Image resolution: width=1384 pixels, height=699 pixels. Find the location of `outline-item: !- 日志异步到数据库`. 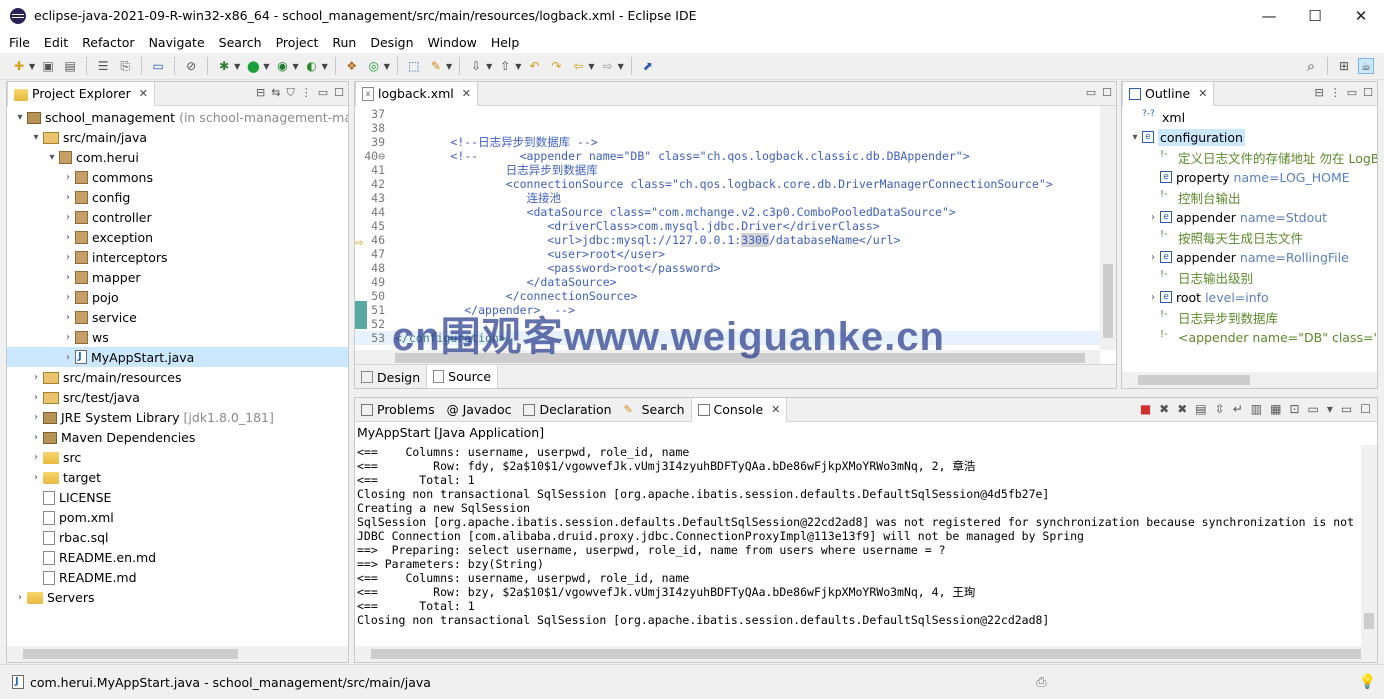

outline-item: !- 日志异步到数据库 is located at coordinates (1249, 317).